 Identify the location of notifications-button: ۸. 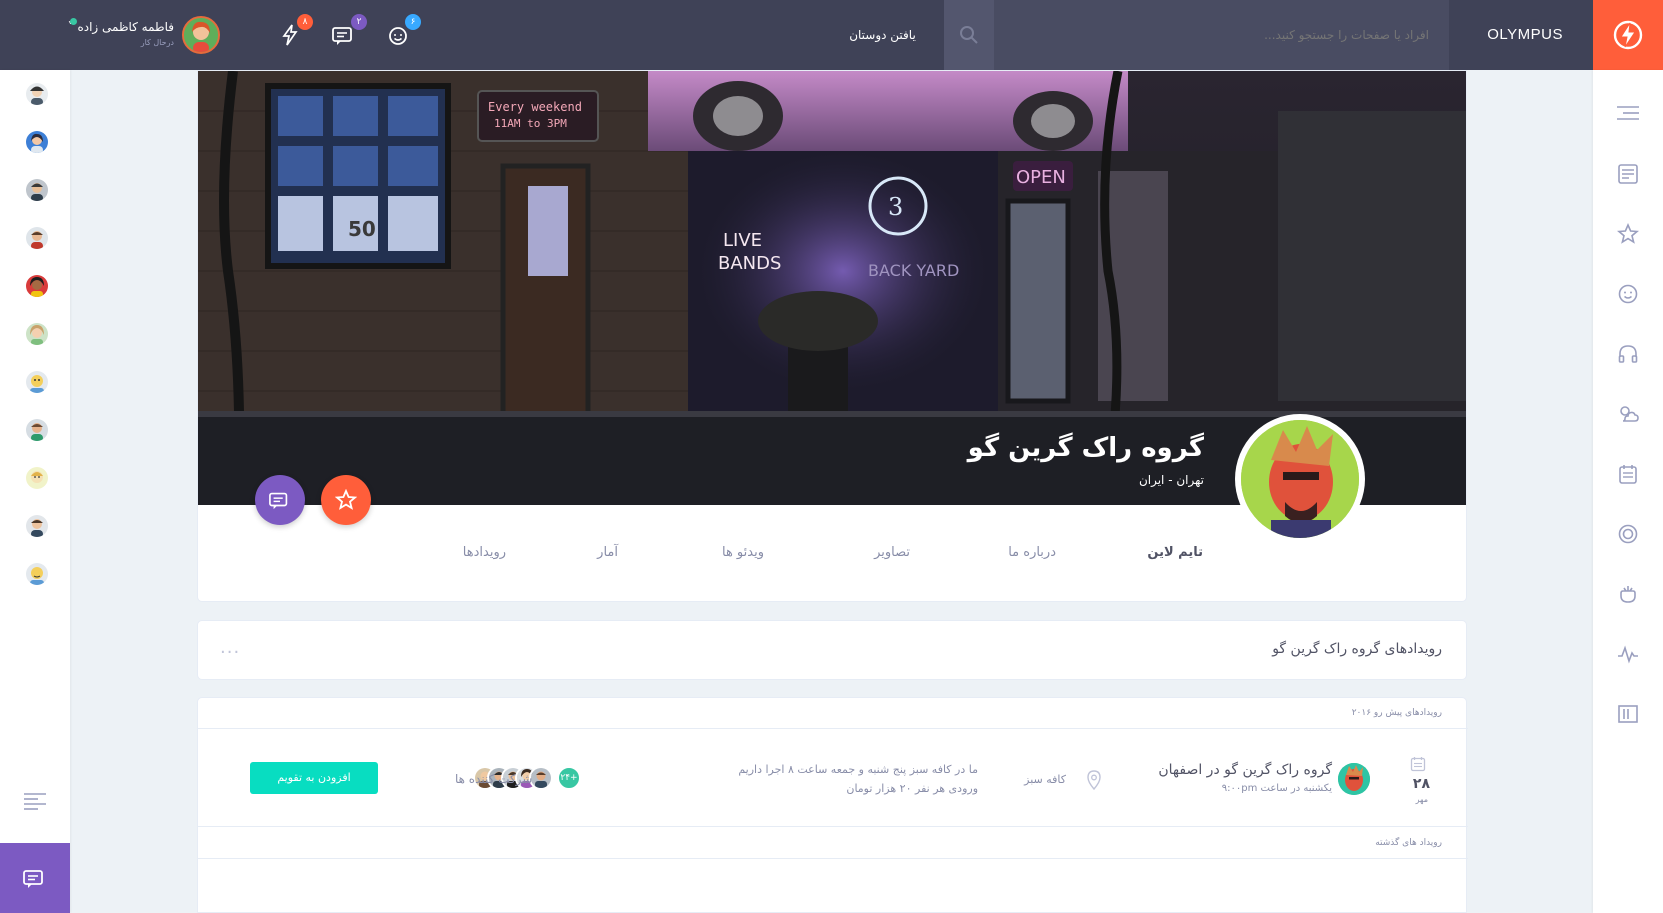
(294, 32).